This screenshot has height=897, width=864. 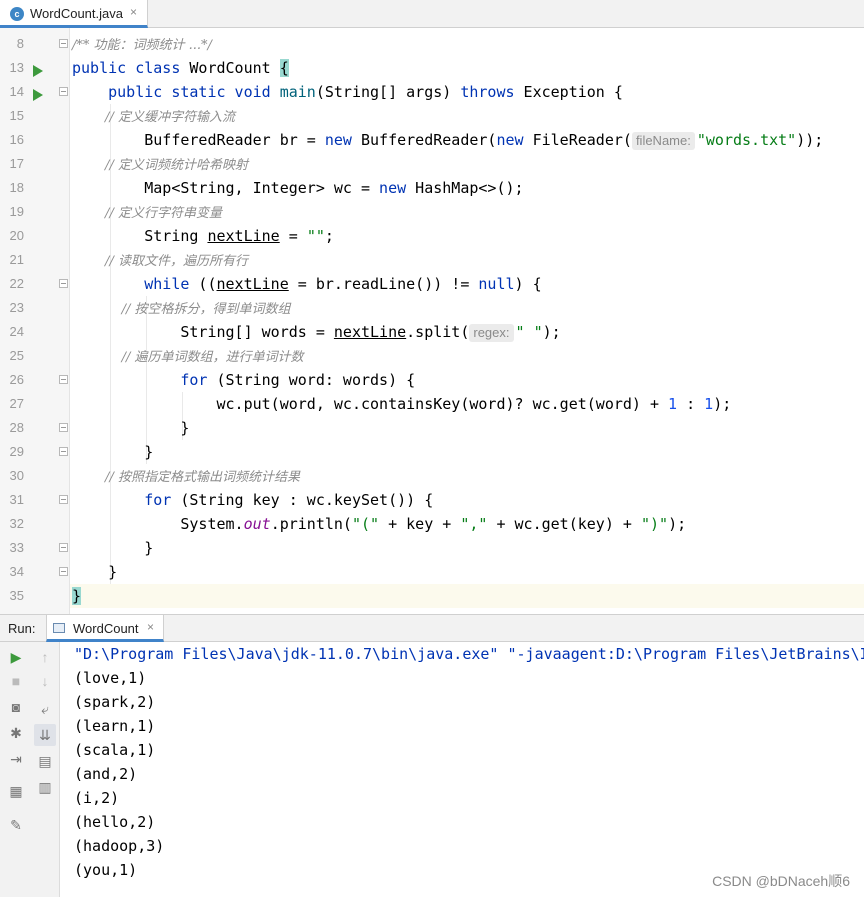 I want to click on code-text: (String key : wc.keySet()) {, so click(x=302, y=500).